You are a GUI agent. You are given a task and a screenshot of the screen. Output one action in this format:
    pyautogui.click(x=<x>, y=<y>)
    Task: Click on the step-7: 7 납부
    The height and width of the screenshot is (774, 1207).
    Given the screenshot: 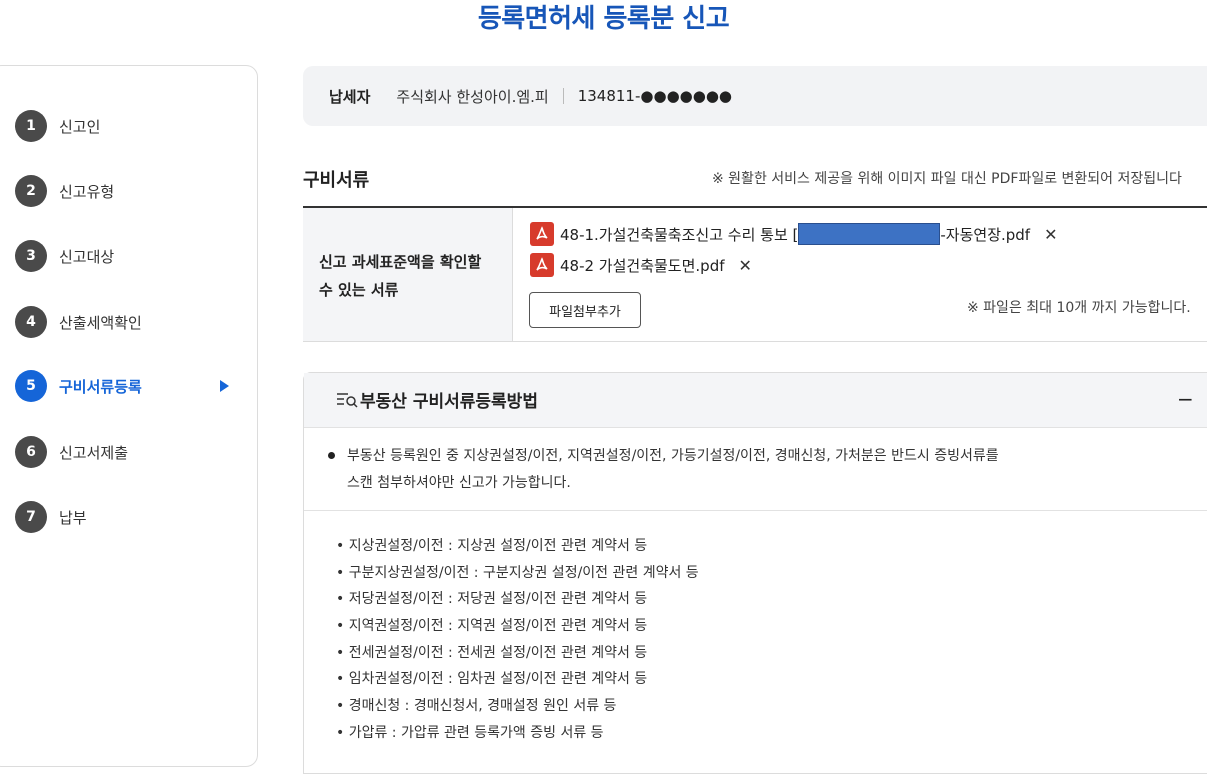 What is the action you would take?
    pyautogui.click(x=125, y=517)
    